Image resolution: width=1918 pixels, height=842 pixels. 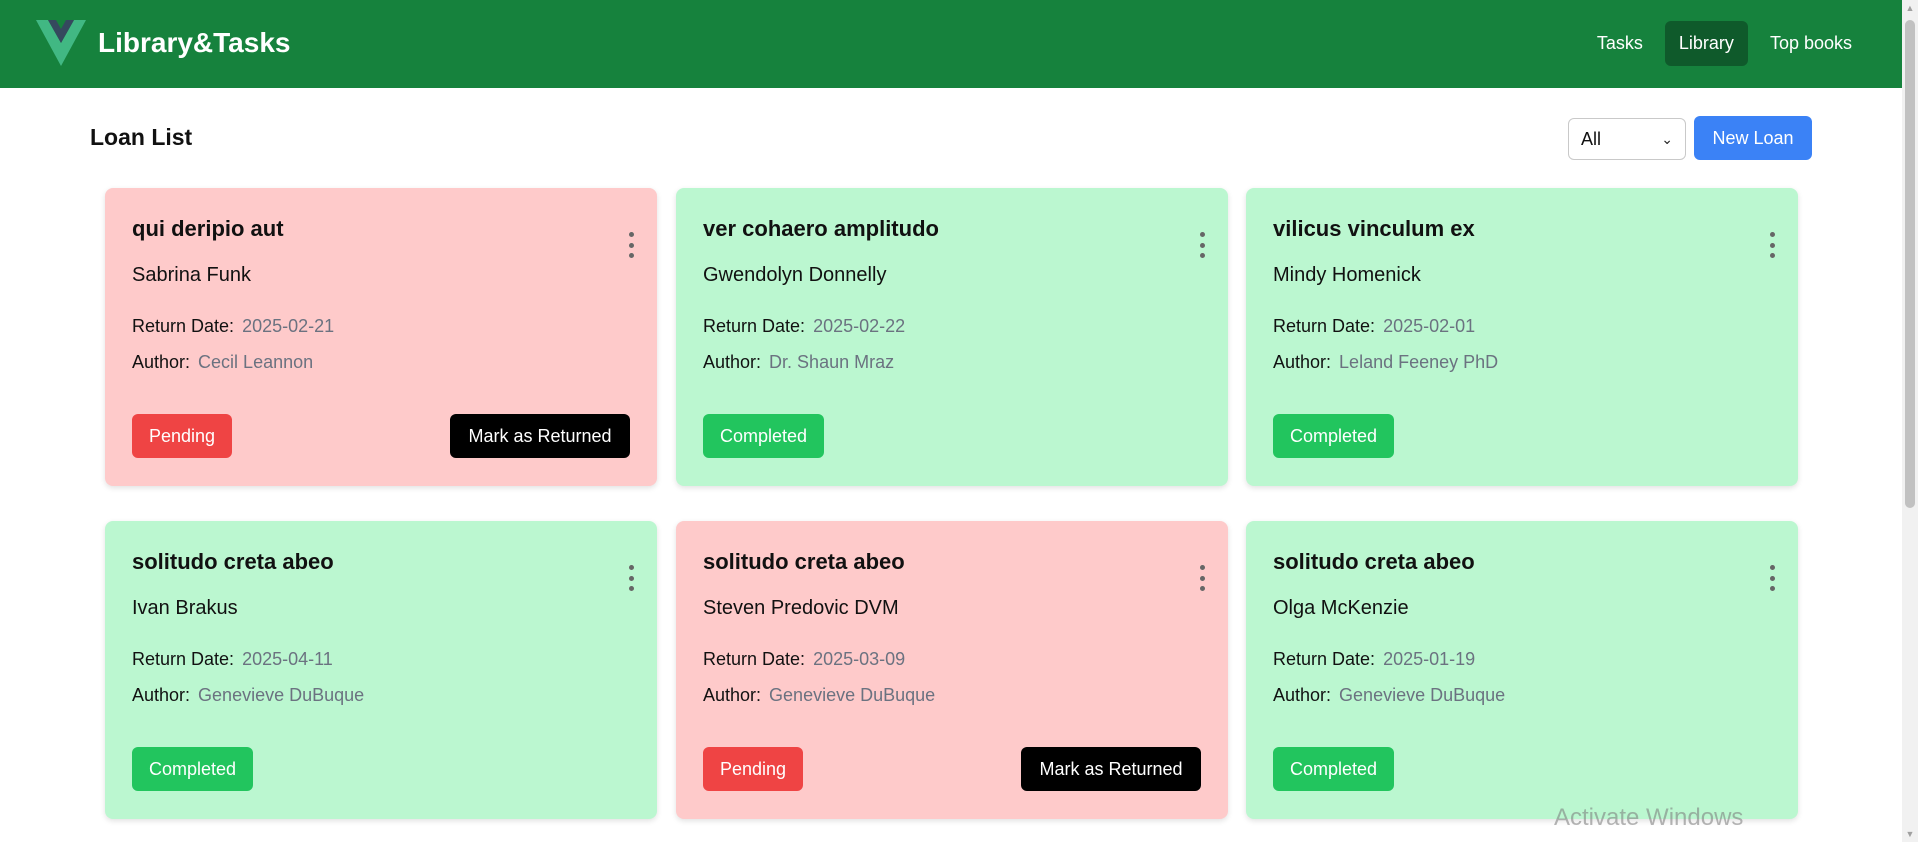 What do you see at coordinates (194, 42) in the screenshot?
I see `brand-name: Library&Tasks` at bounding box center [194, 42].